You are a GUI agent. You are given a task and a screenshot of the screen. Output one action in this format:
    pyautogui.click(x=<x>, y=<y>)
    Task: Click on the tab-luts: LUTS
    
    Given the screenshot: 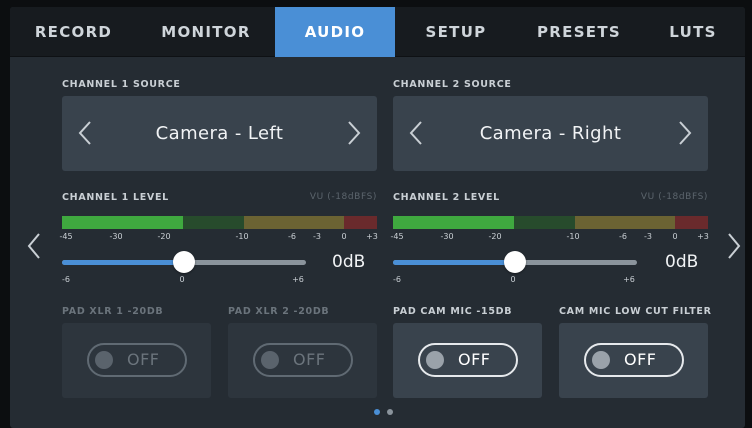 What is the action you would take?
    pyautogui.click(x=693, y=32)
    